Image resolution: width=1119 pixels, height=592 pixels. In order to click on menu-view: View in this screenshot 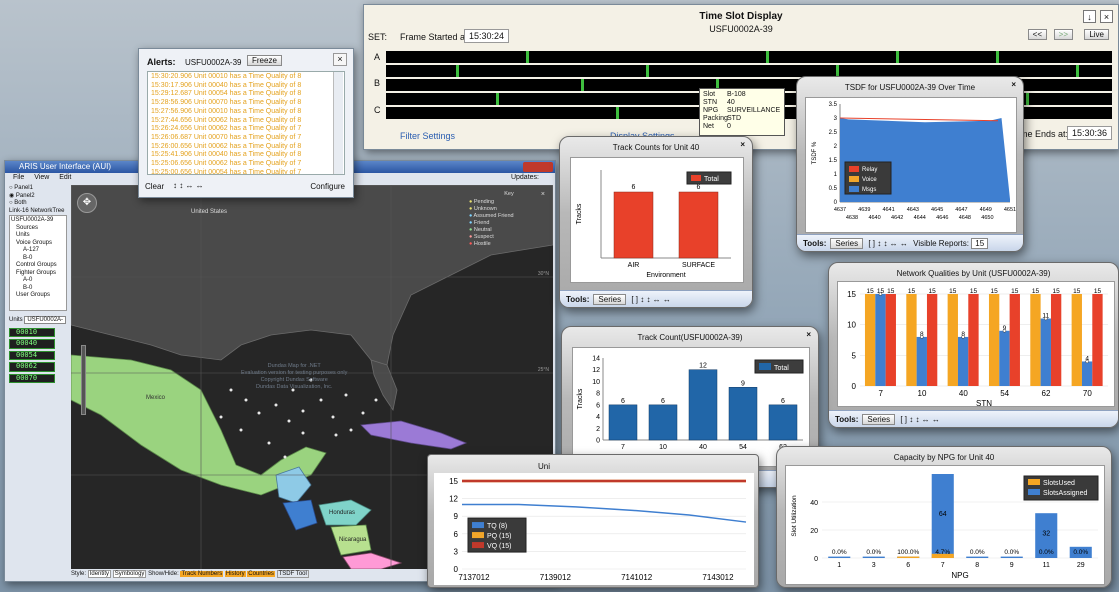, I will do `click(41, 177)`.